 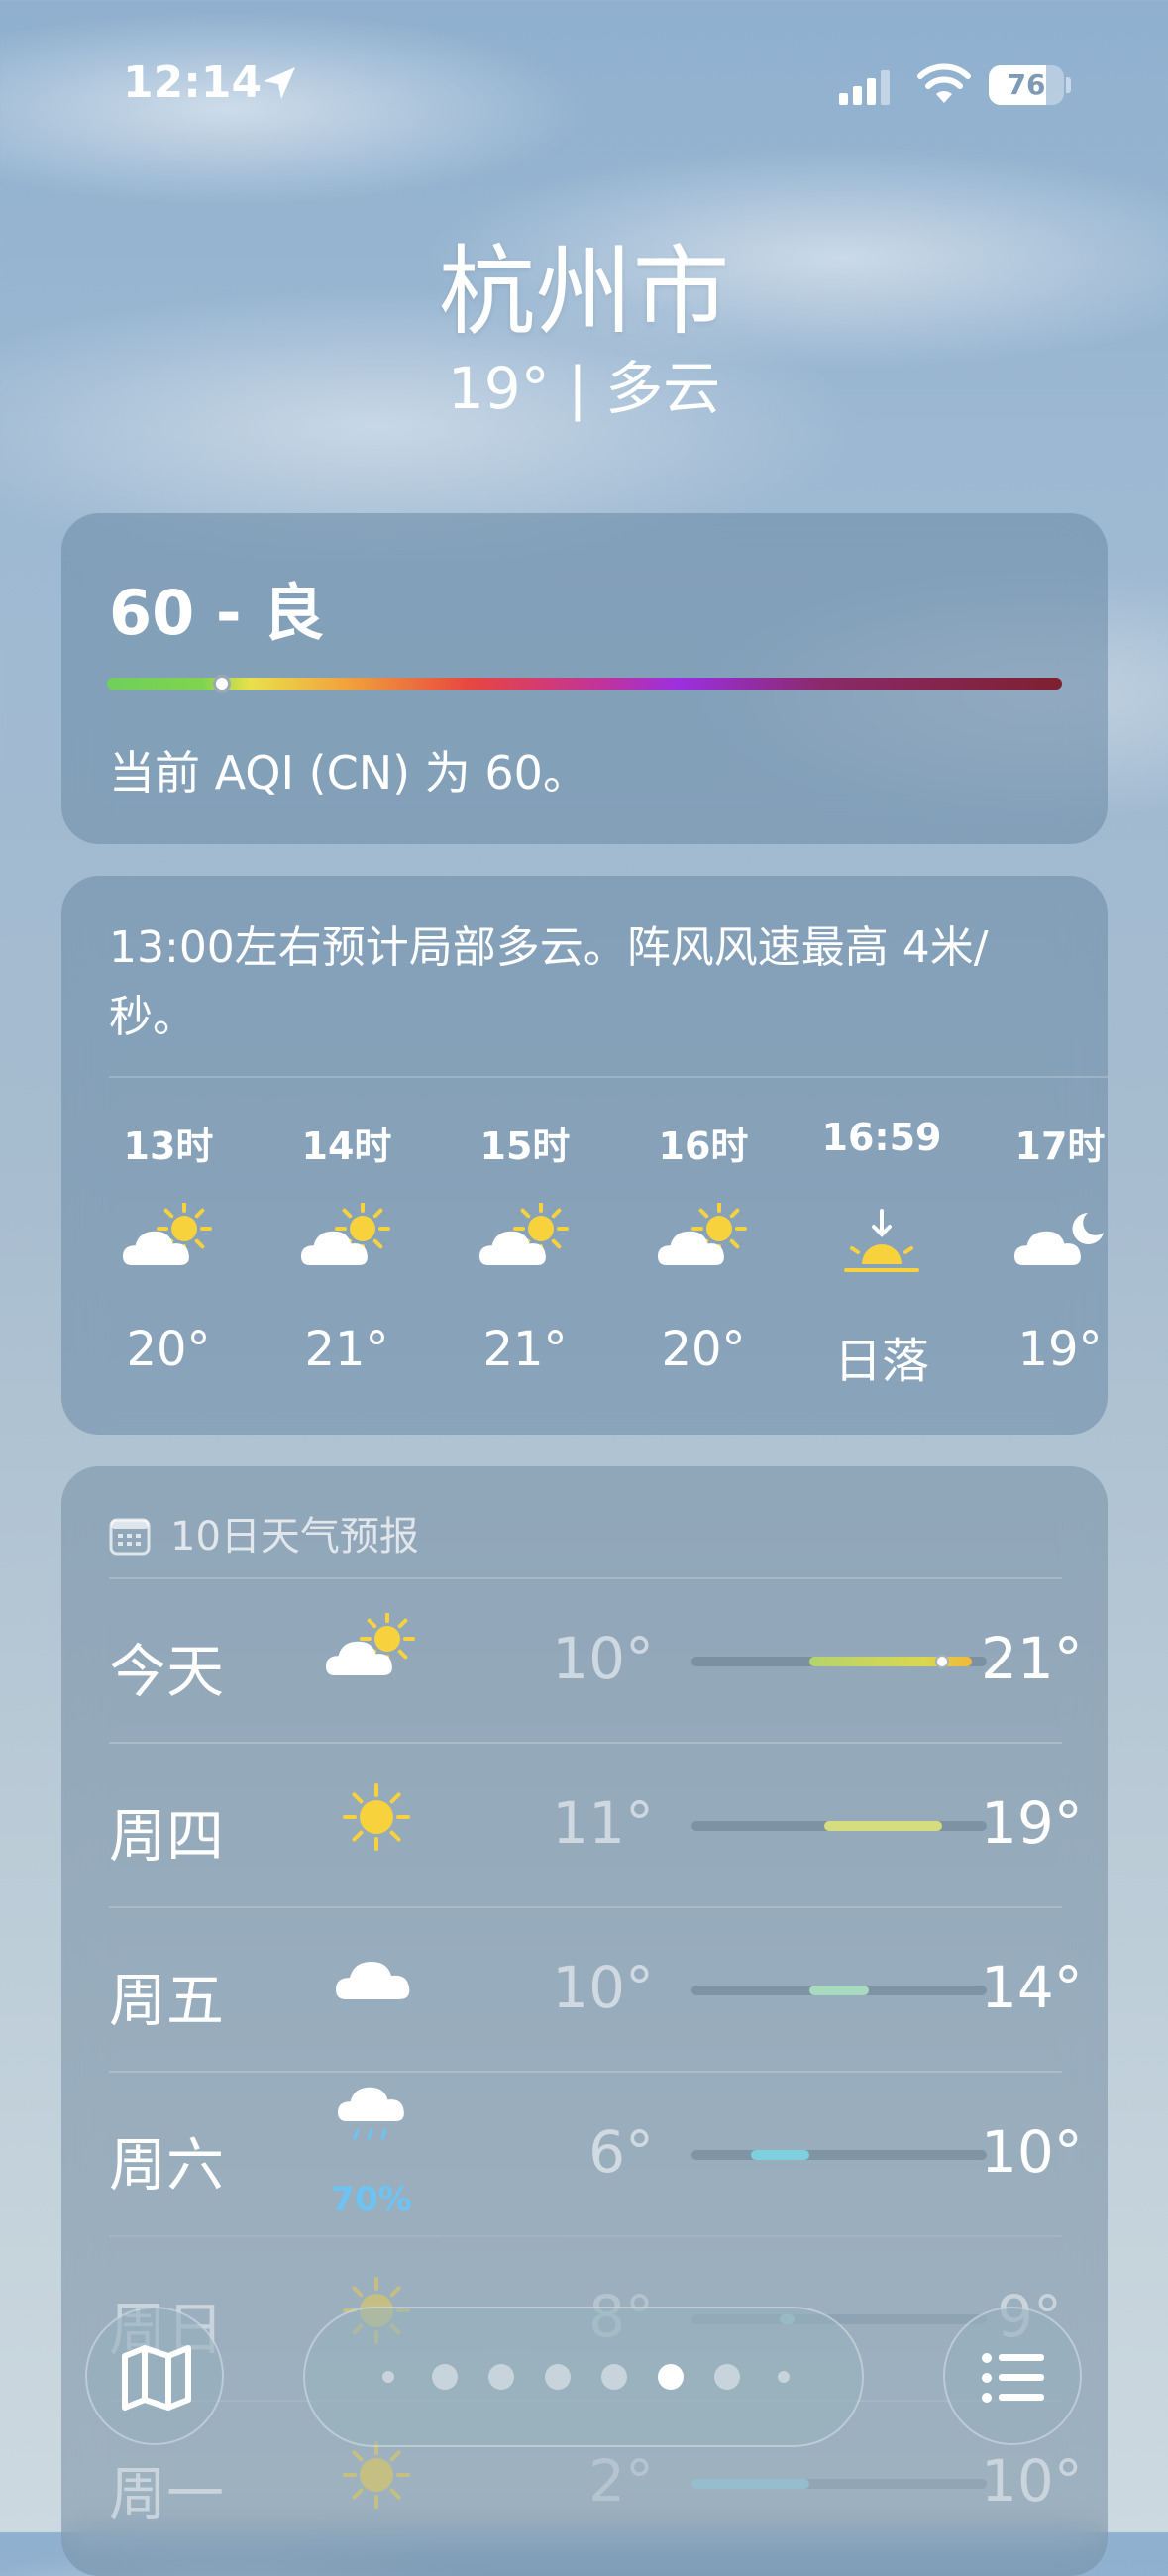 I want to click on city-name: 杭州市, so click(x=584, y=292).